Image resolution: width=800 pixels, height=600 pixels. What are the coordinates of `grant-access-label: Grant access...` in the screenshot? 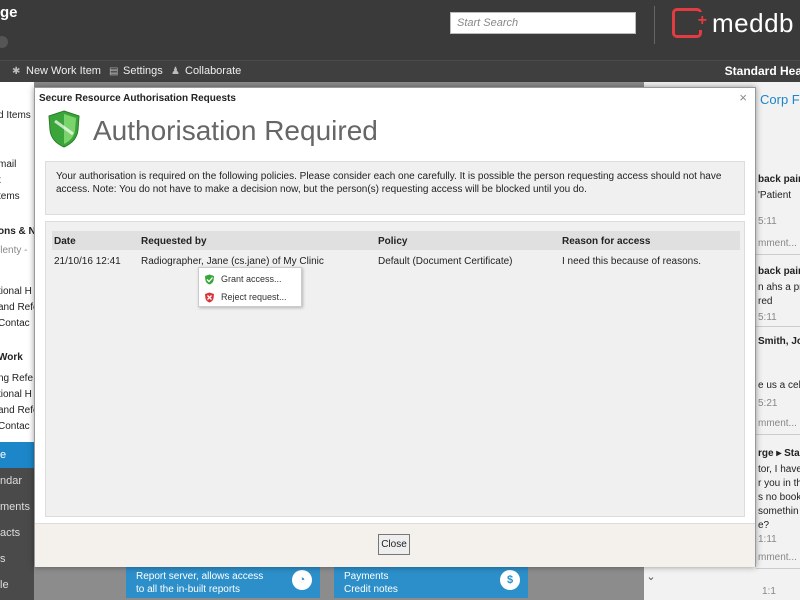 It's located at (251, 279).